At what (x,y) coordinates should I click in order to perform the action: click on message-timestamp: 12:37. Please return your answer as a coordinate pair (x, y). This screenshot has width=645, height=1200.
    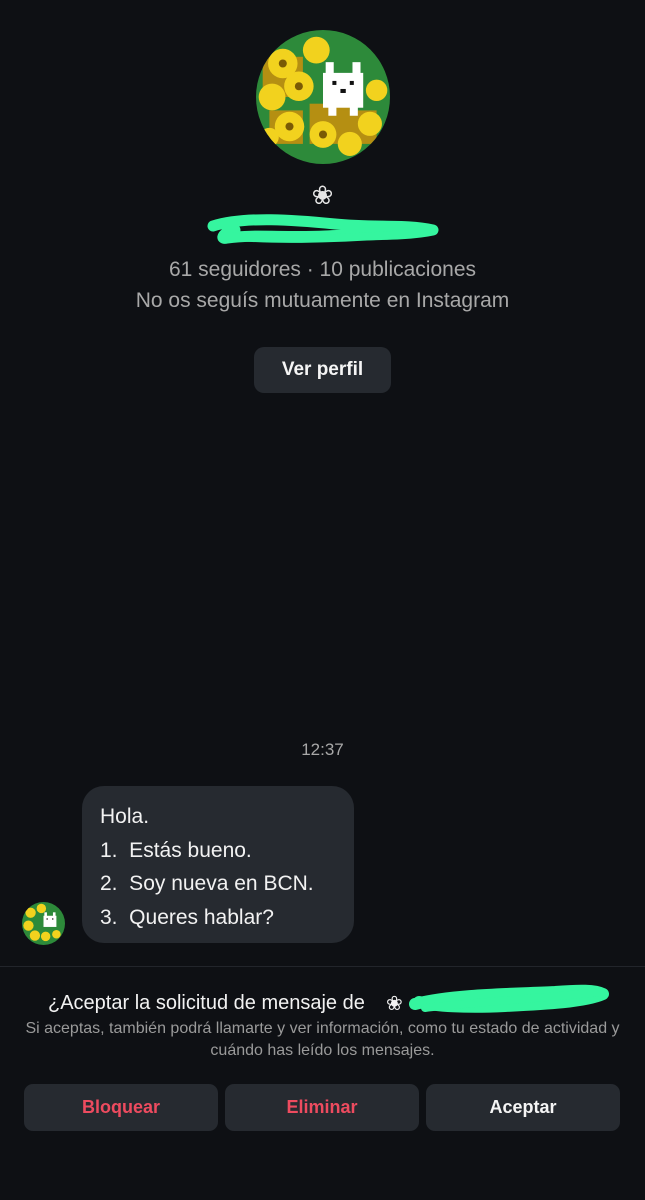
    Looking at the image, I should click on (322, 749).